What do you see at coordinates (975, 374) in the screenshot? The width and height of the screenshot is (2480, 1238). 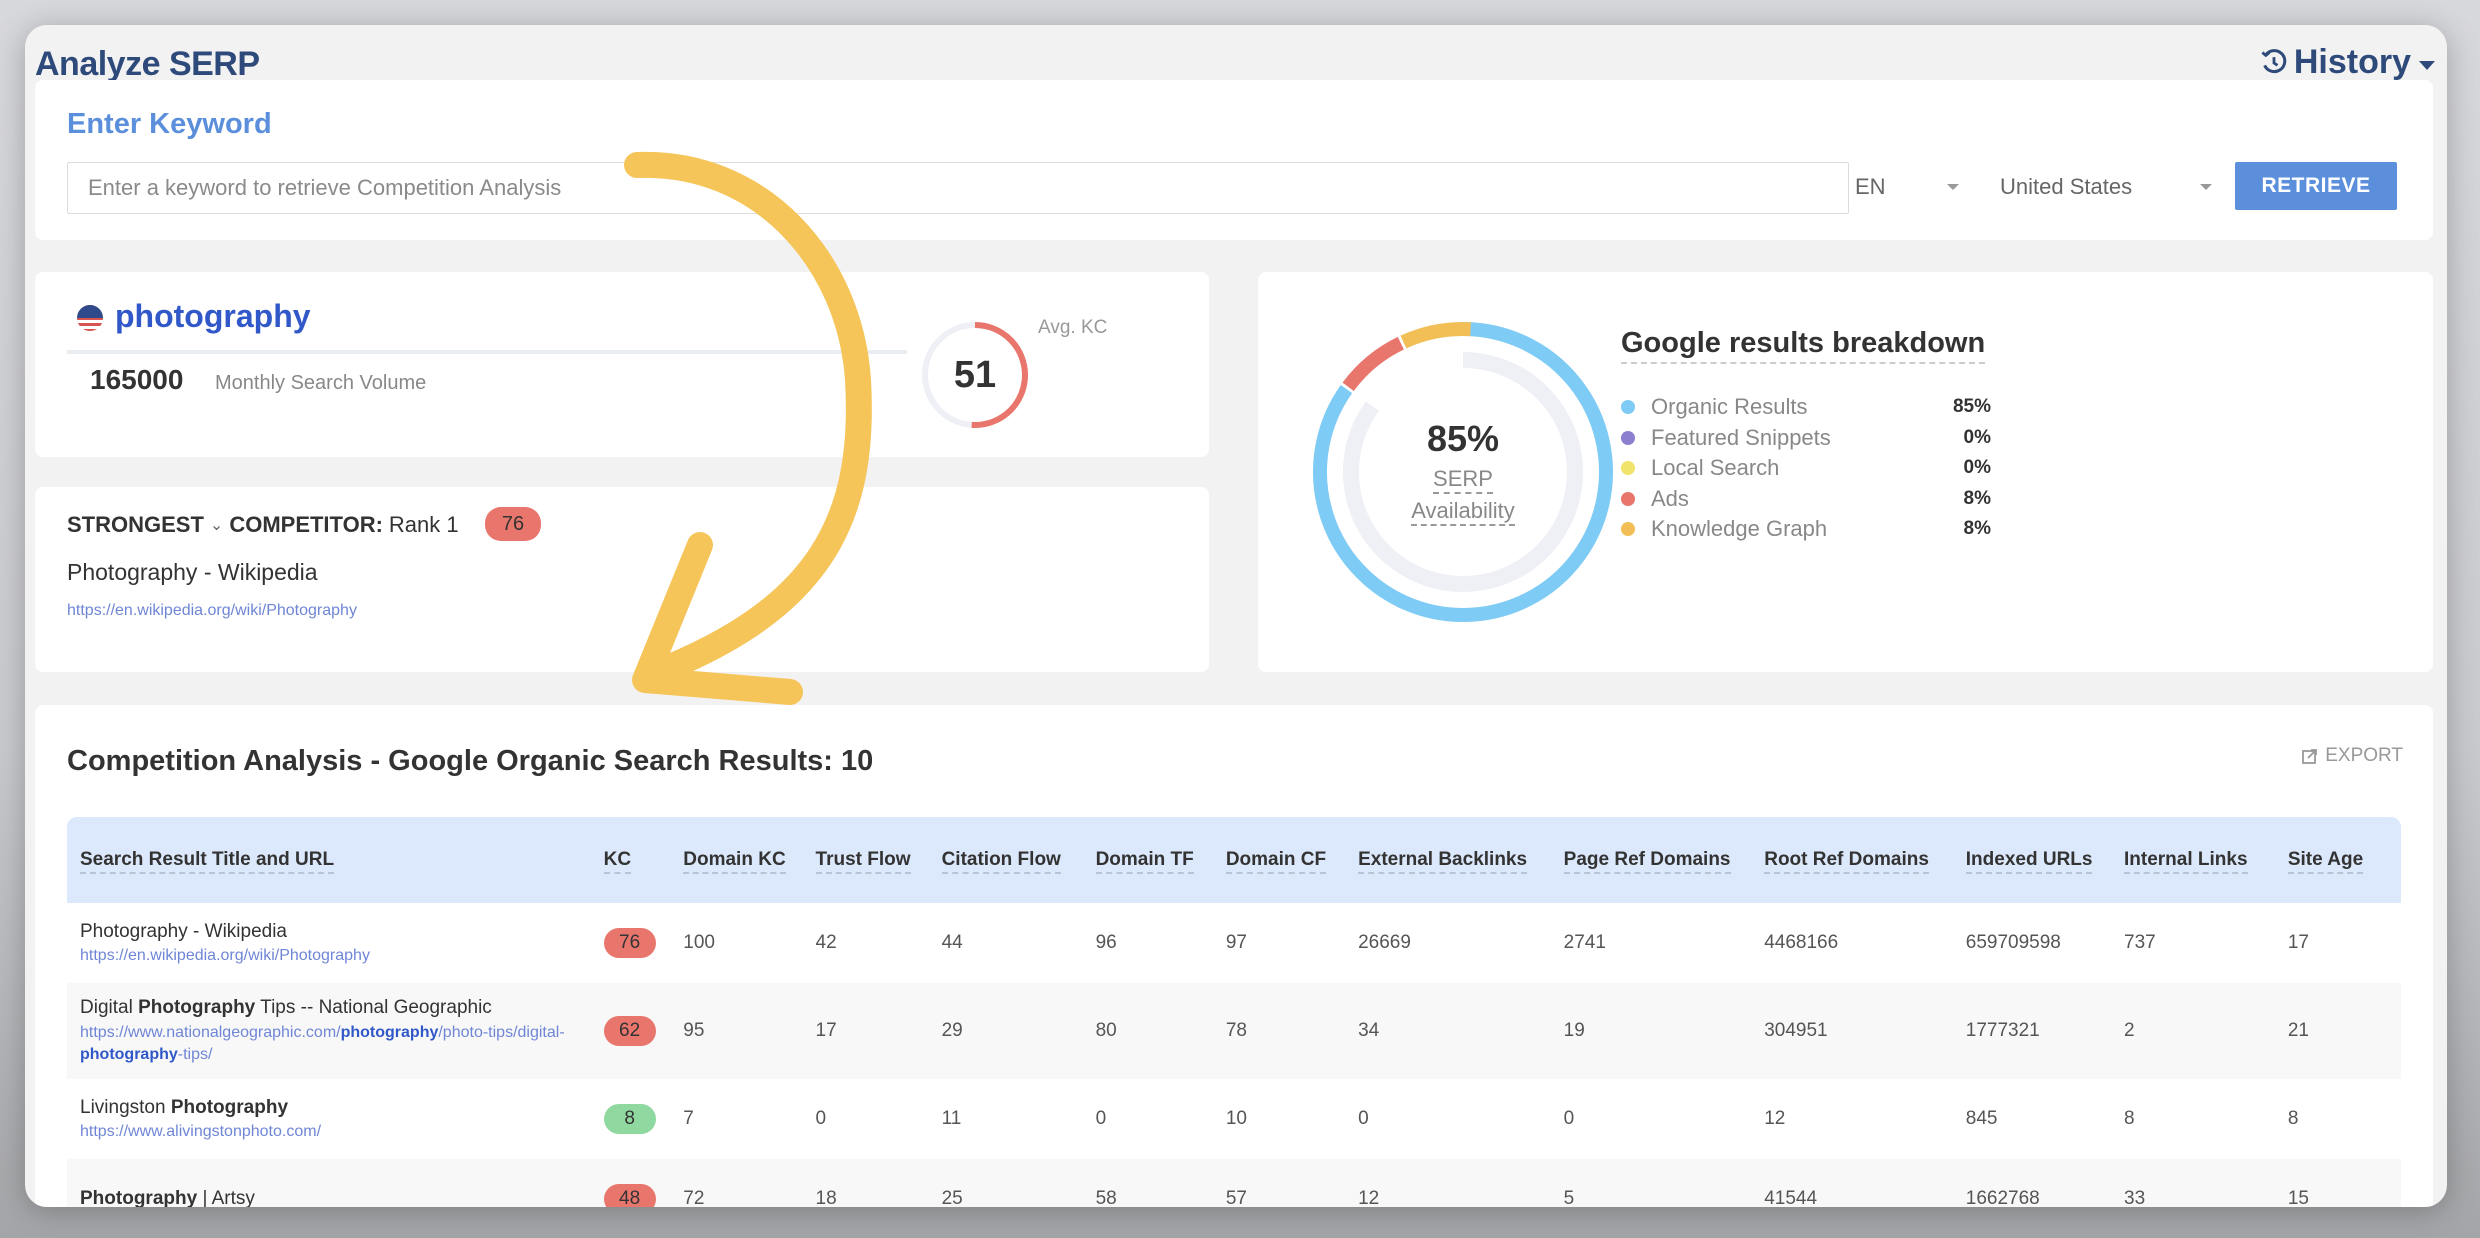 I see `avg-kc-value: 51` at bounding box center [975, 374].